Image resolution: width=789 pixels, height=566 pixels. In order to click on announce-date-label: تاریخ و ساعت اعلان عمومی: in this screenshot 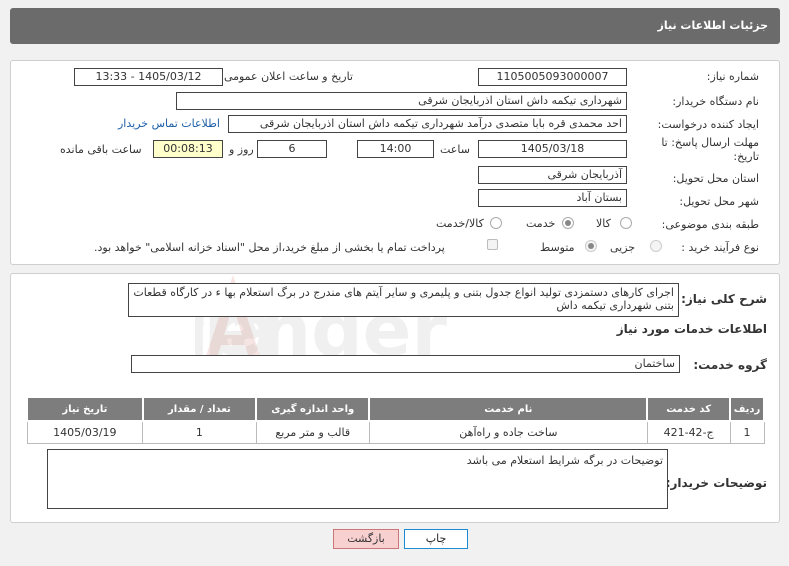, I will do `click(286, 76)`.